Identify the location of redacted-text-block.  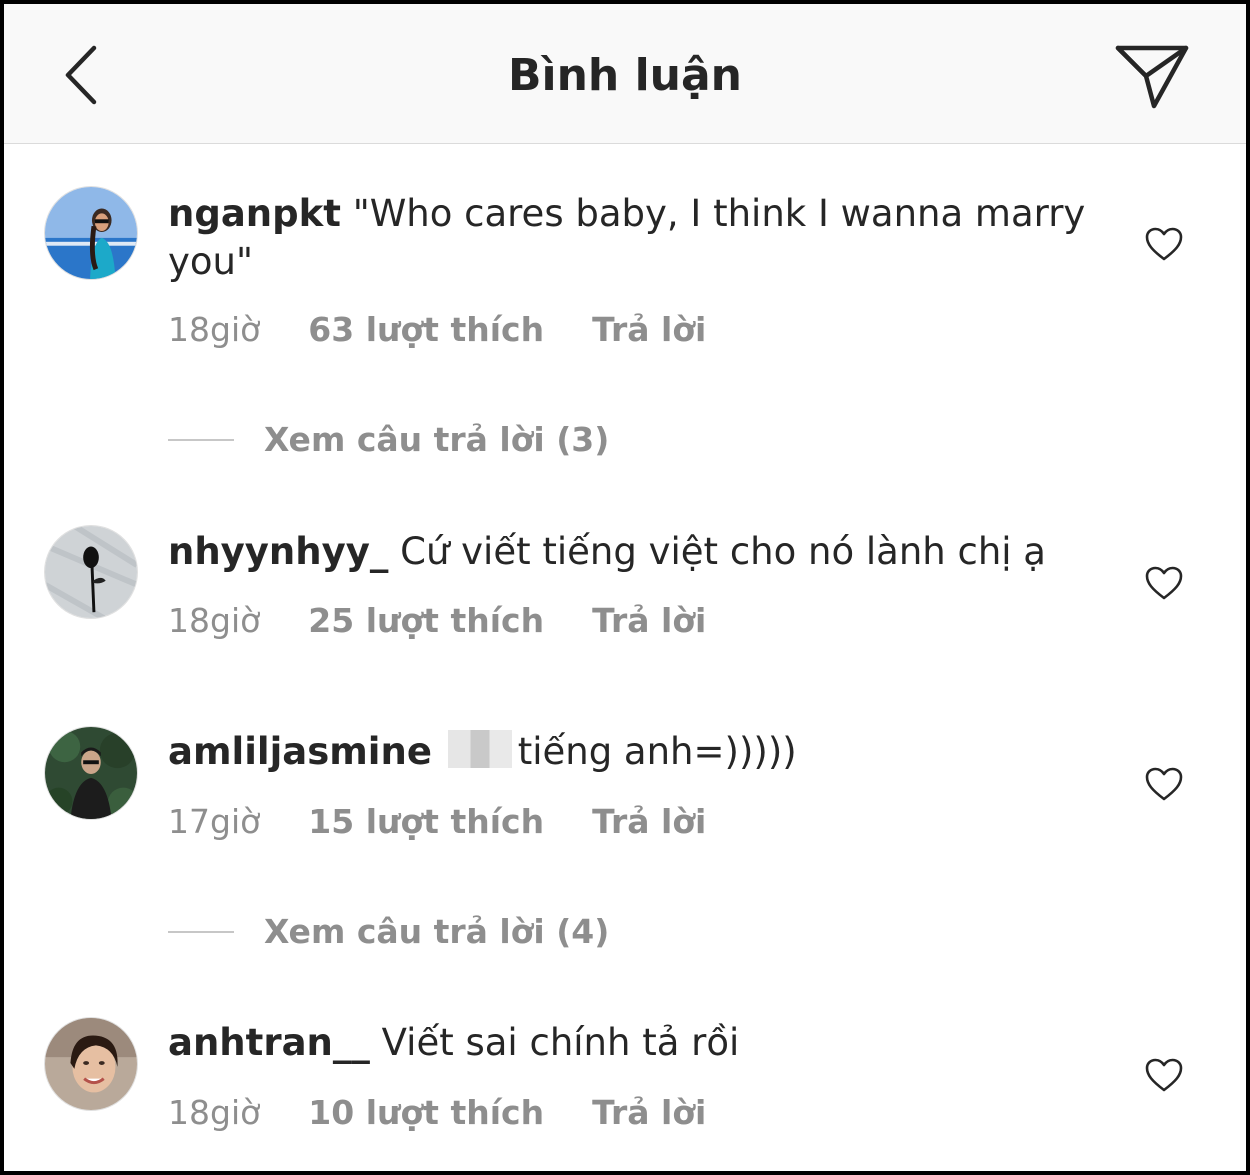
(479, 749).